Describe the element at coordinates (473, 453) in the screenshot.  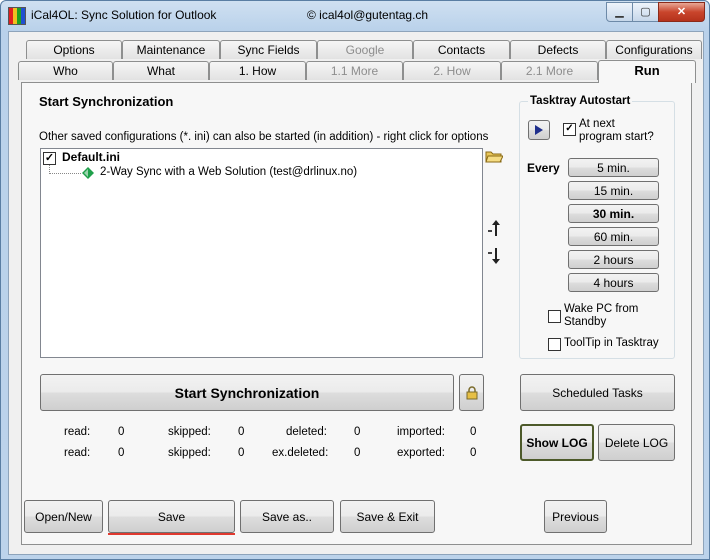
I see `exported-count: 0` at that location.